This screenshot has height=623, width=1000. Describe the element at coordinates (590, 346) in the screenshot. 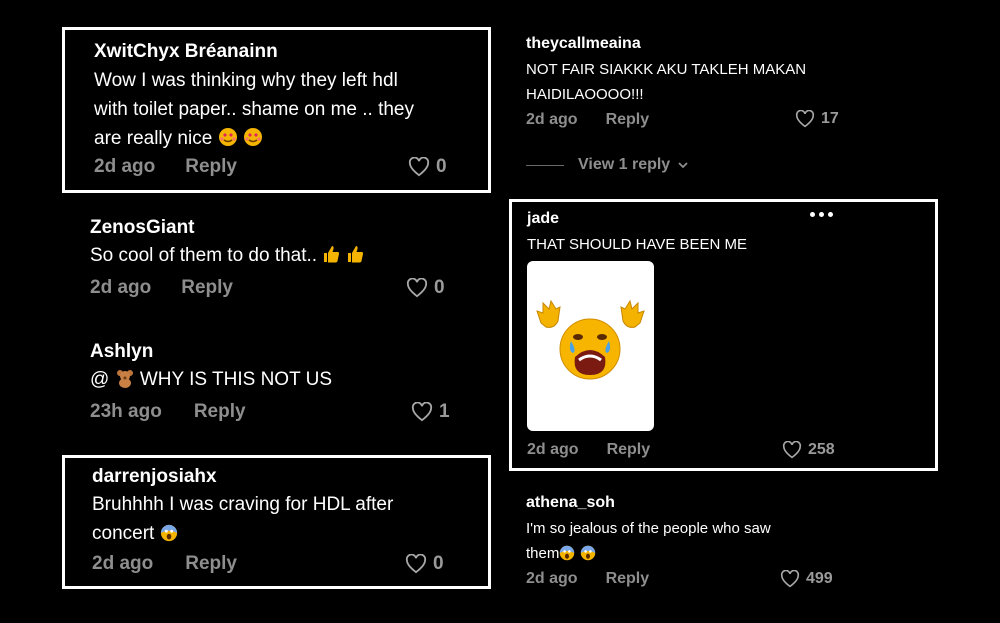

I see `crying-face-sticker` at that location.